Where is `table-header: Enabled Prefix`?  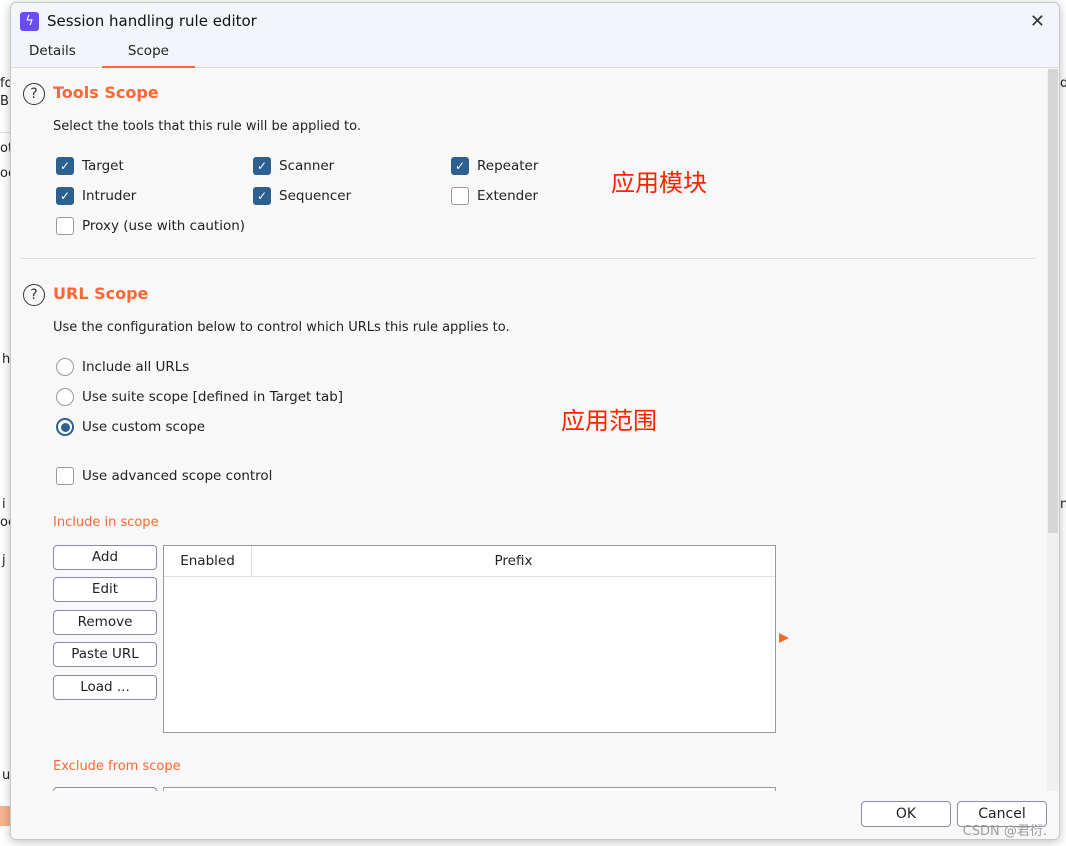
table-header: Enabled Prefix is located at coordinates (469, 561).